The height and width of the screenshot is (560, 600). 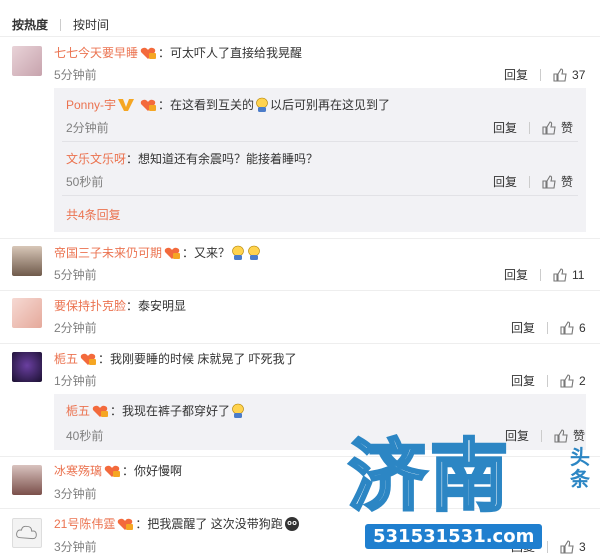 I want to click on verified-v-icon, so click(x=126, y=104).